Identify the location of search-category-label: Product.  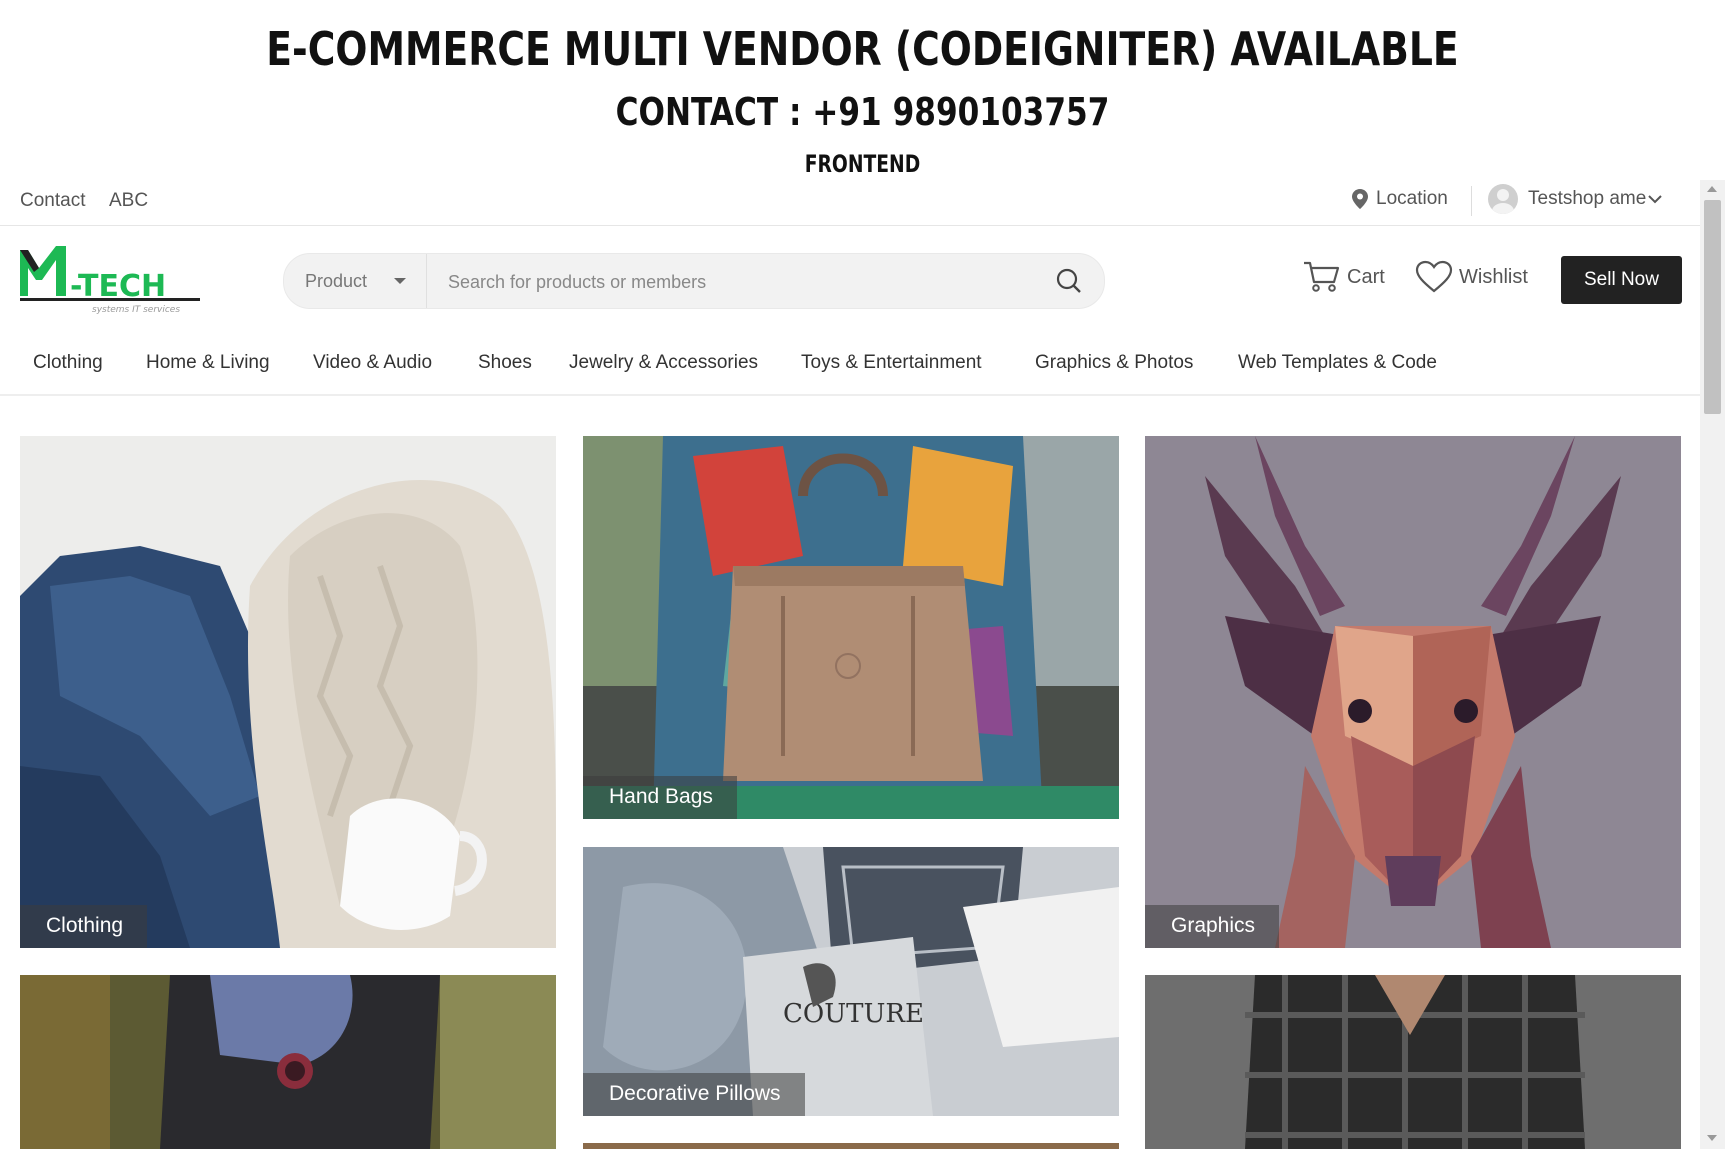
(336, 280).